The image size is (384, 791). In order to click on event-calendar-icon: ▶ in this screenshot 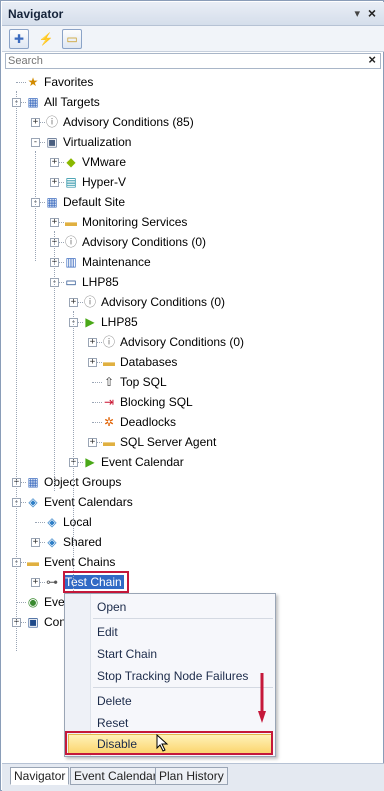, I will do `click(90, 462)`.